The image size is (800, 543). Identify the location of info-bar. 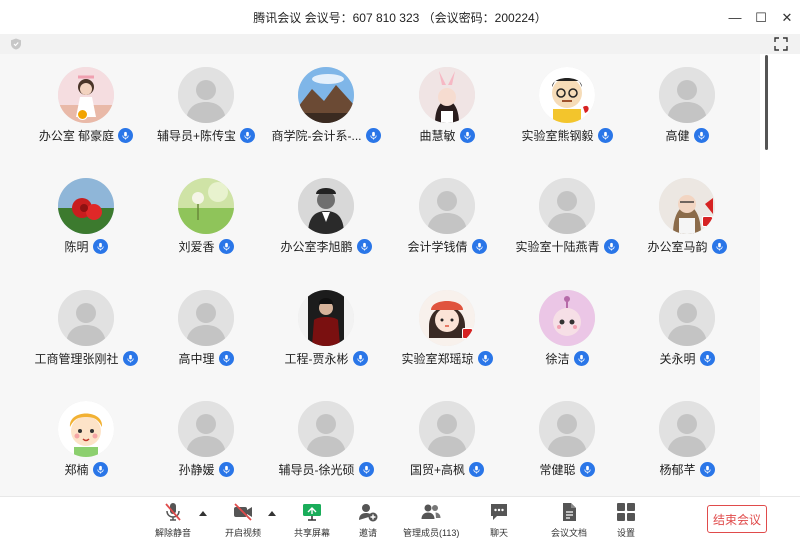
(400, 44).